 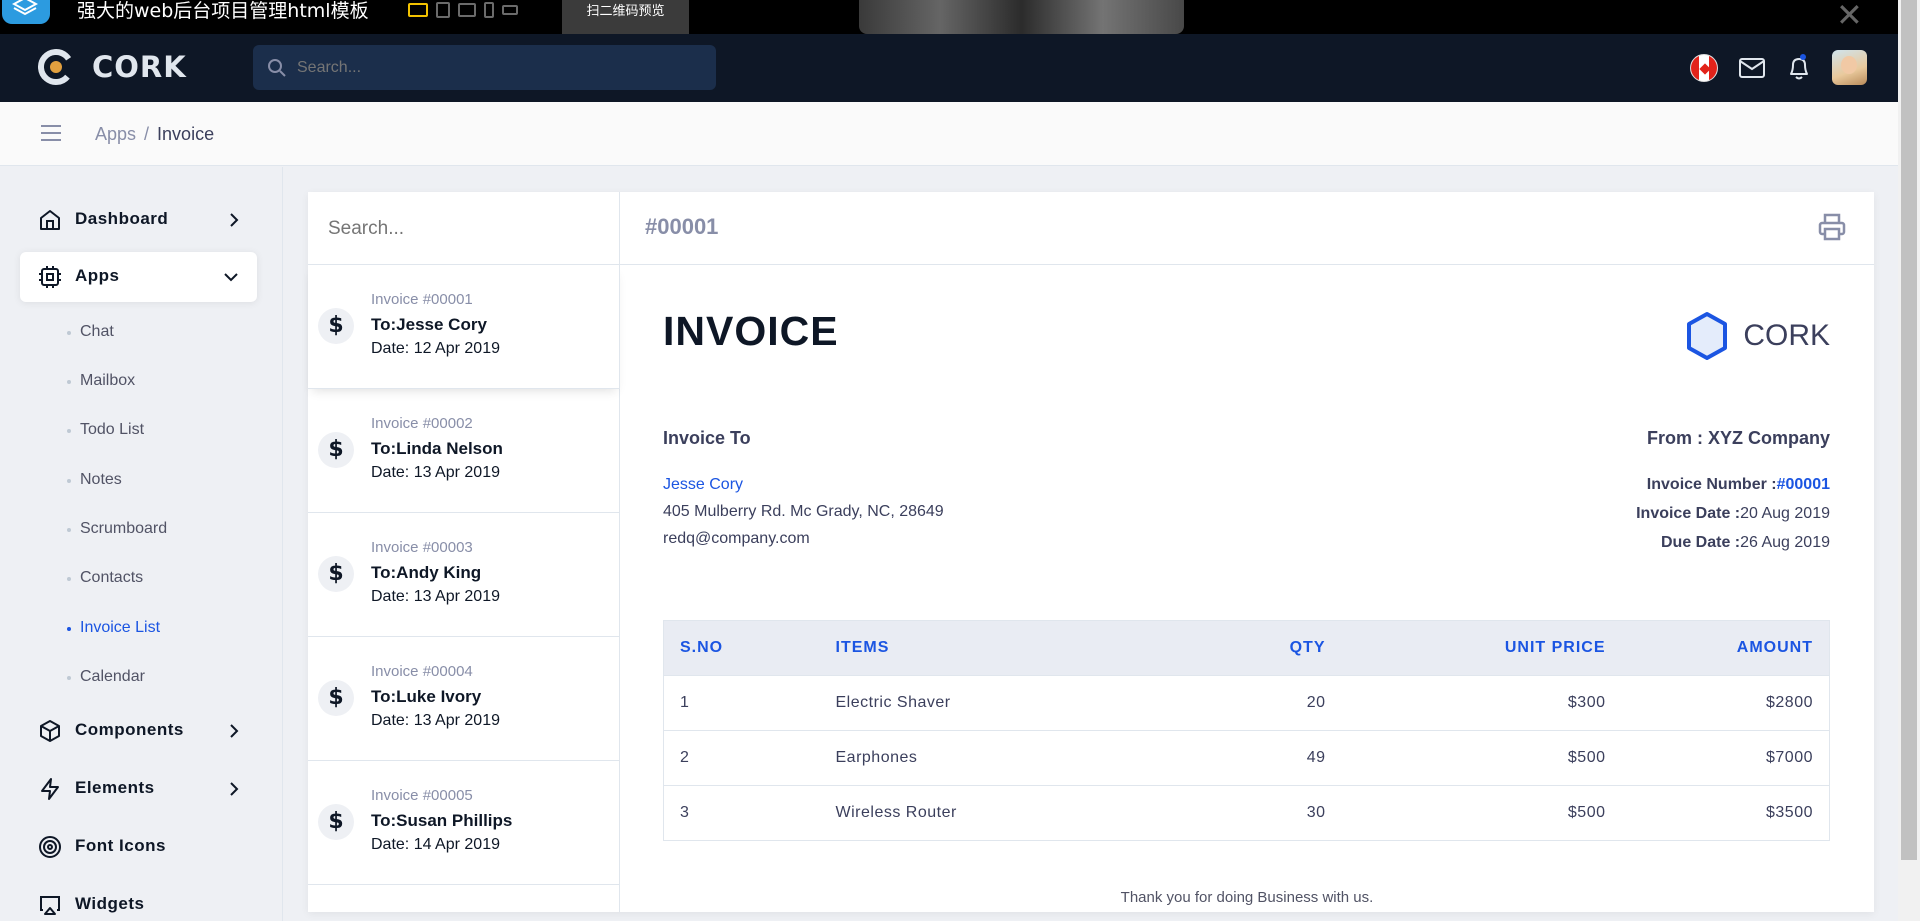 What do you see at coordinates (115, 134) in the screenshot?
I see `breadcrumb-apps: Apps` at bounding box center [115, 134].